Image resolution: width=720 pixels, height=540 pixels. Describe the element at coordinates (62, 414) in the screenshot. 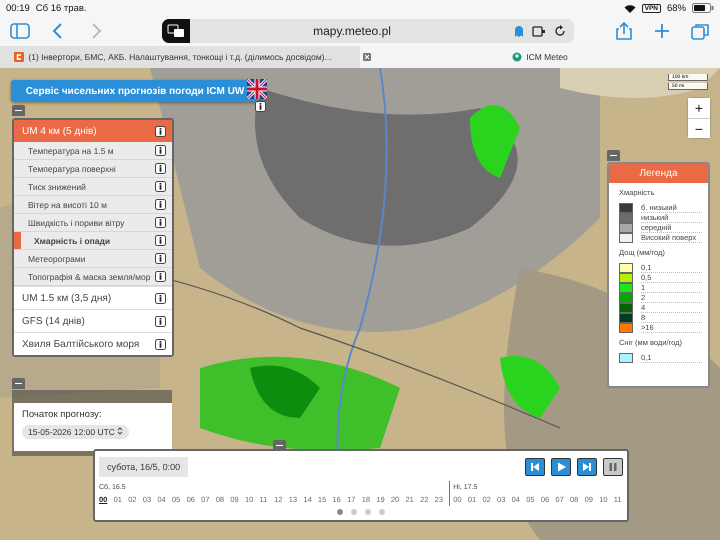

I see `forecast-start-label: Початок прогнозу:` at that location.